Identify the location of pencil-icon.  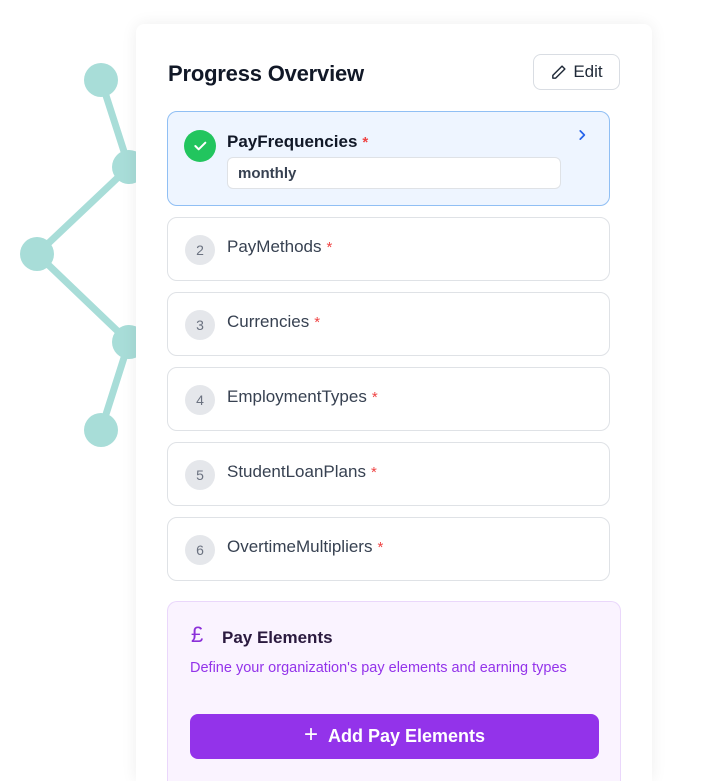
(559, 71).